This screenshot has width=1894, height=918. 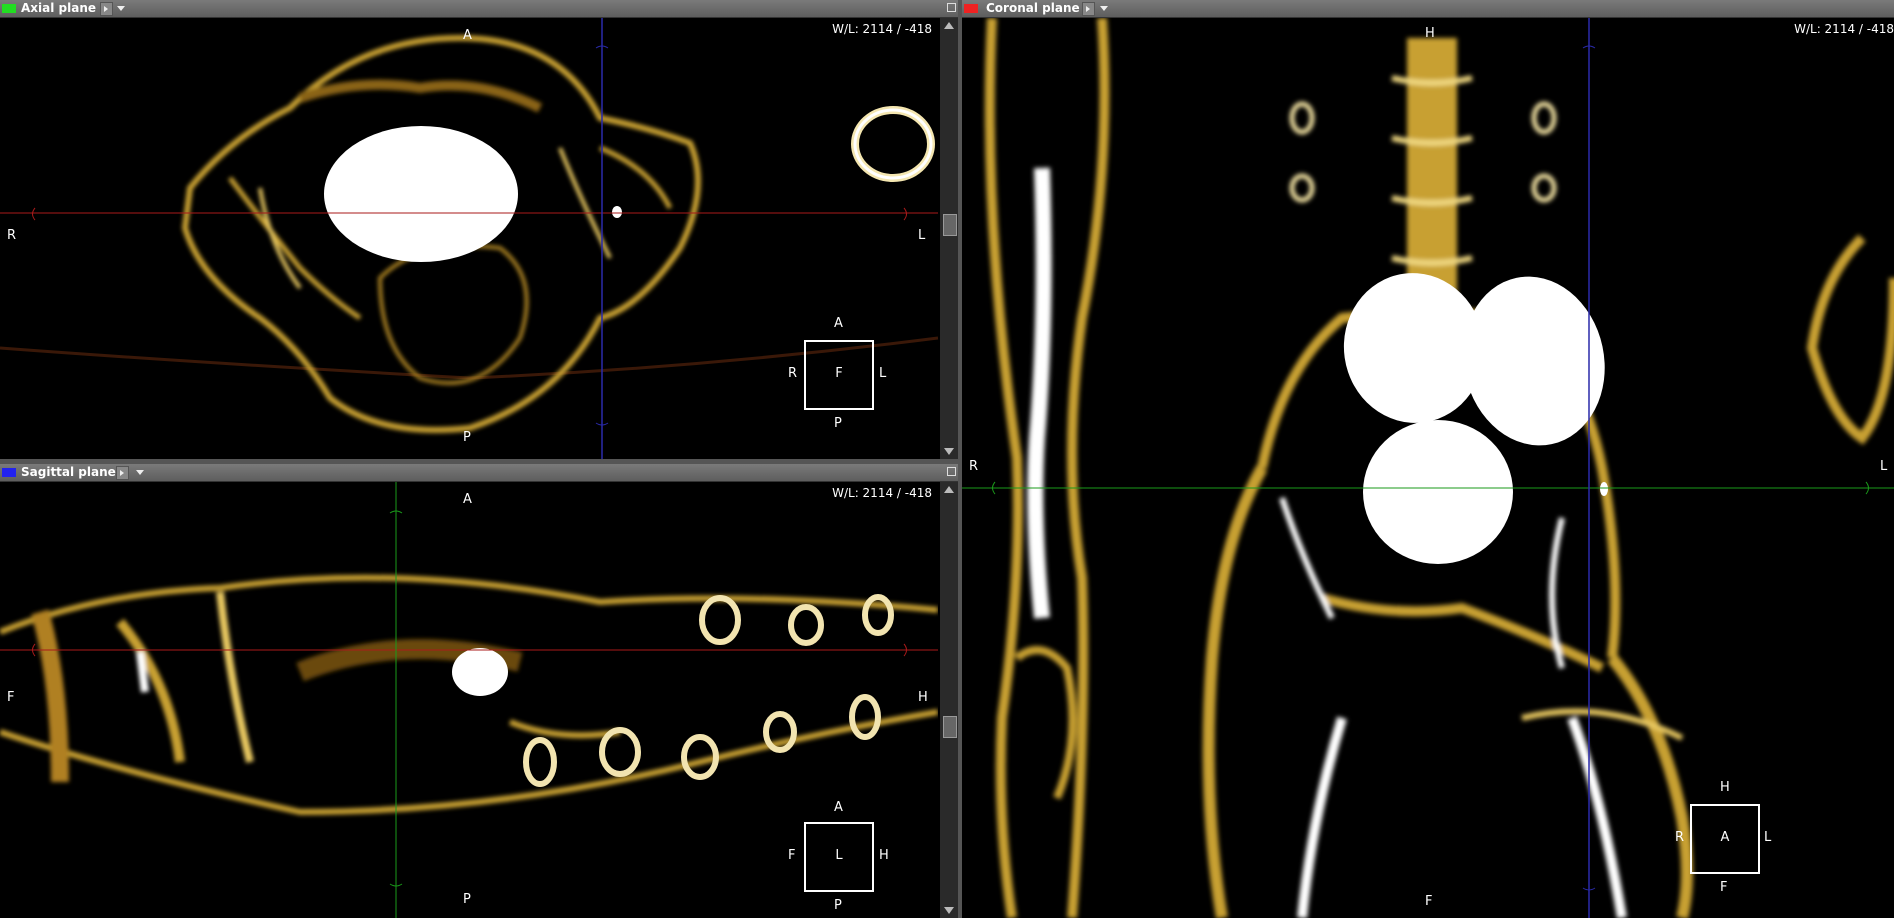 I want to click on coronal-label-right: L, so click(x=1884, y=466).